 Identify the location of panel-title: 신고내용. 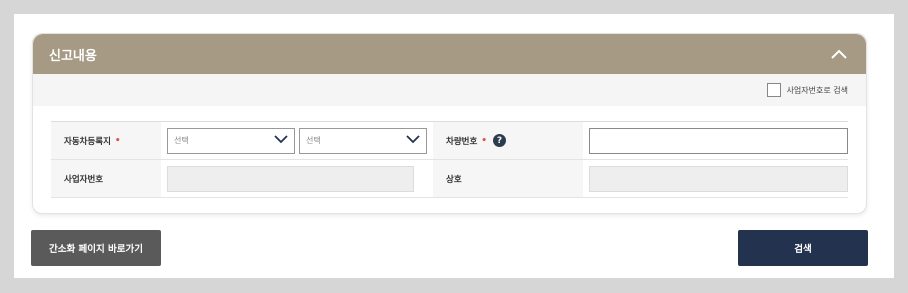
(73, 56).